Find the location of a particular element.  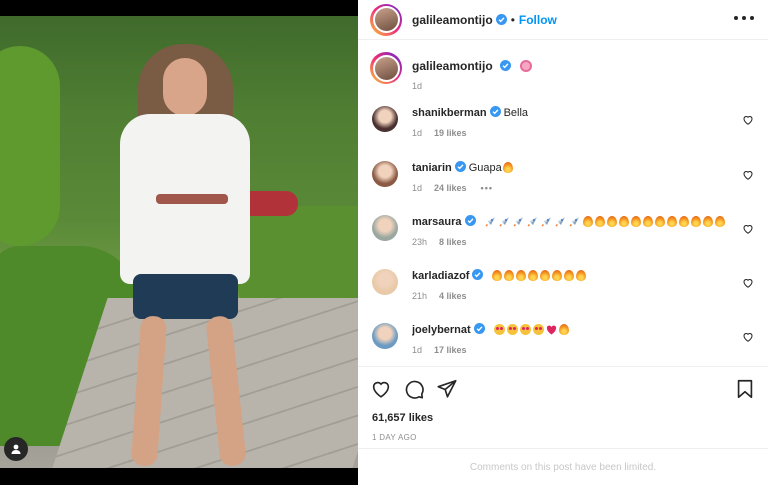

comment-icon is located at coordinates (414, 389).